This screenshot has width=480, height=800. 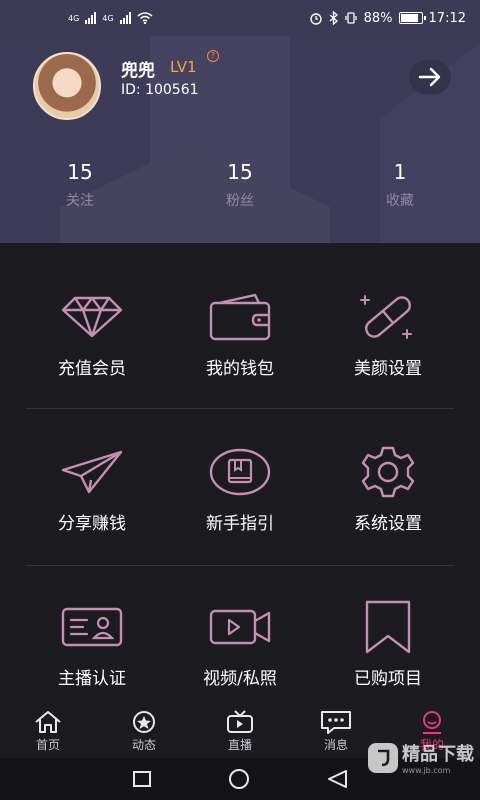 I want to click on star-circle-icon, so click(x=144, y=722).